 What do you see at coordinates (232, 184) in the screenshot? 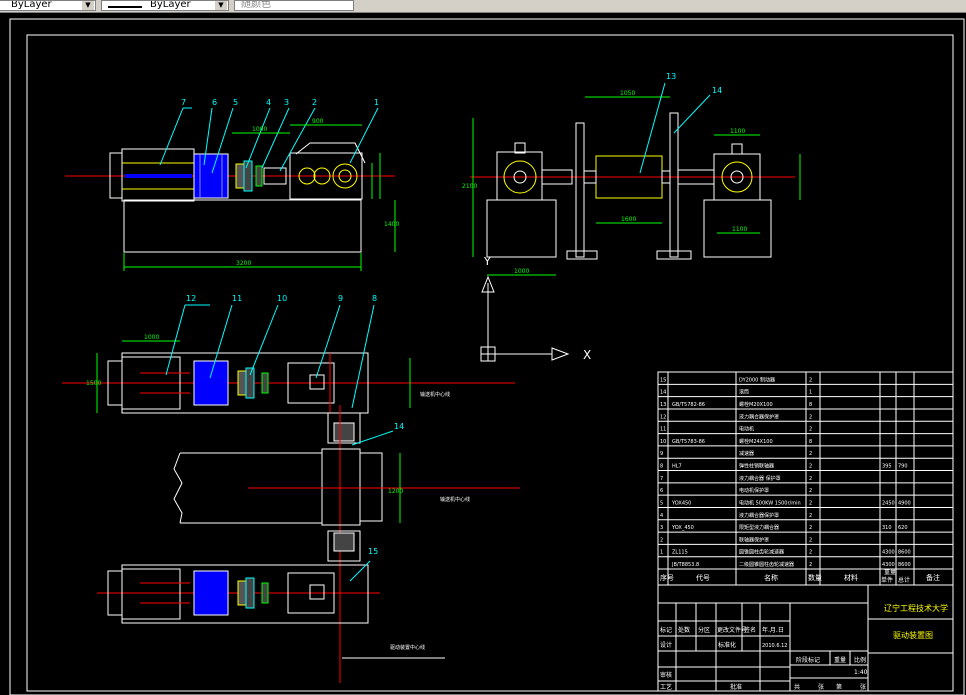
I see `elevation-view: 7 6 5 4 3 2 1 3200 1400 1000 900` at bounding box center [232, 184].